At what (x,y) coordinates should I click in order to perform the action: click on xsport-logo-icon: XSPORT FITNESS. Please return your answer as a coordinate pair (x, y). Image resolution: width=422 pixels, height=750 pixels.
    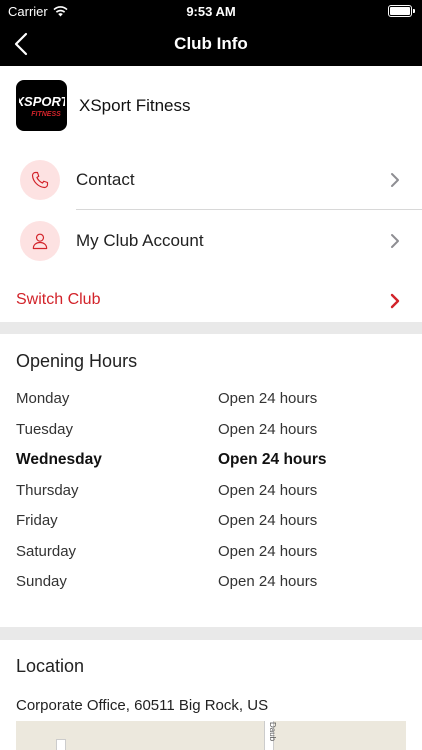
    Looking at the image, I should click on (42, 106).